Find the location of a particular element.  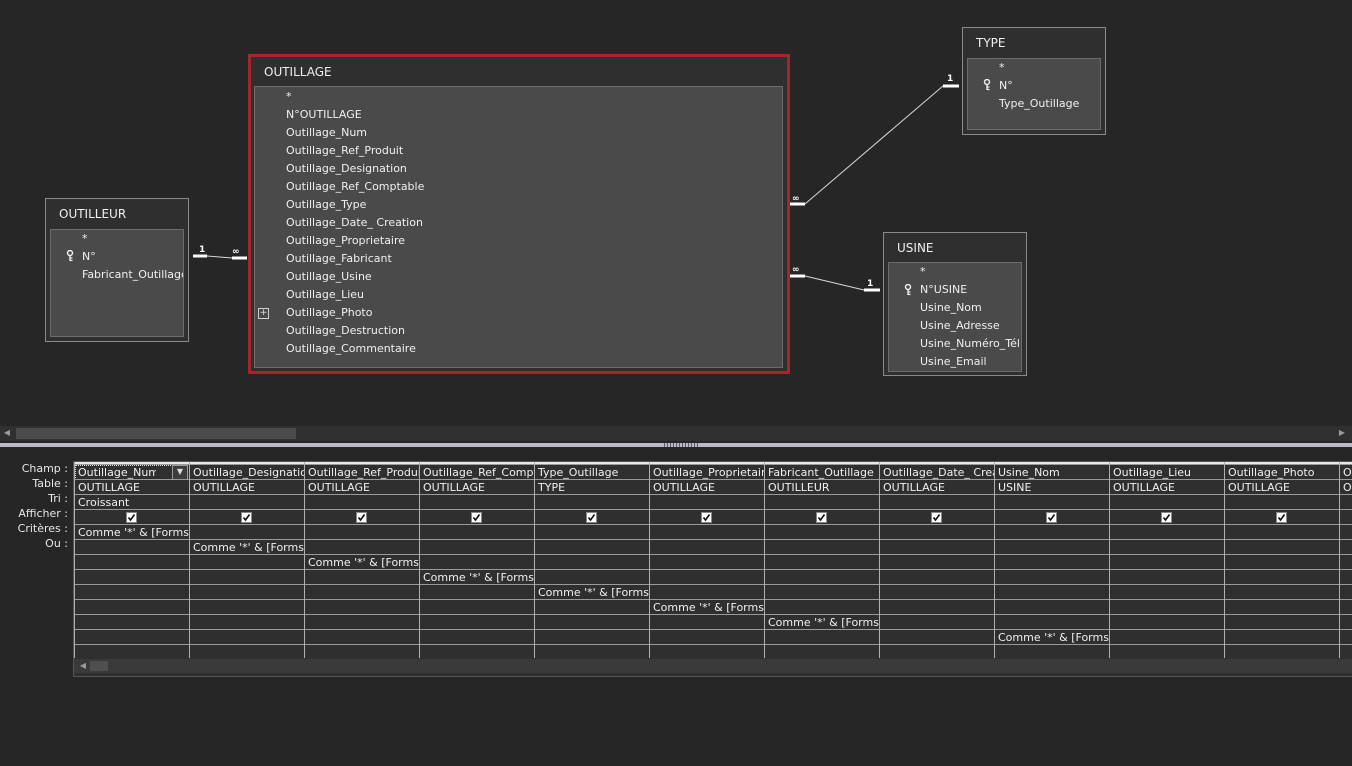

diagram-horizontal-scrollbar: ◀ ▶ is located at coordinates (676, 433).